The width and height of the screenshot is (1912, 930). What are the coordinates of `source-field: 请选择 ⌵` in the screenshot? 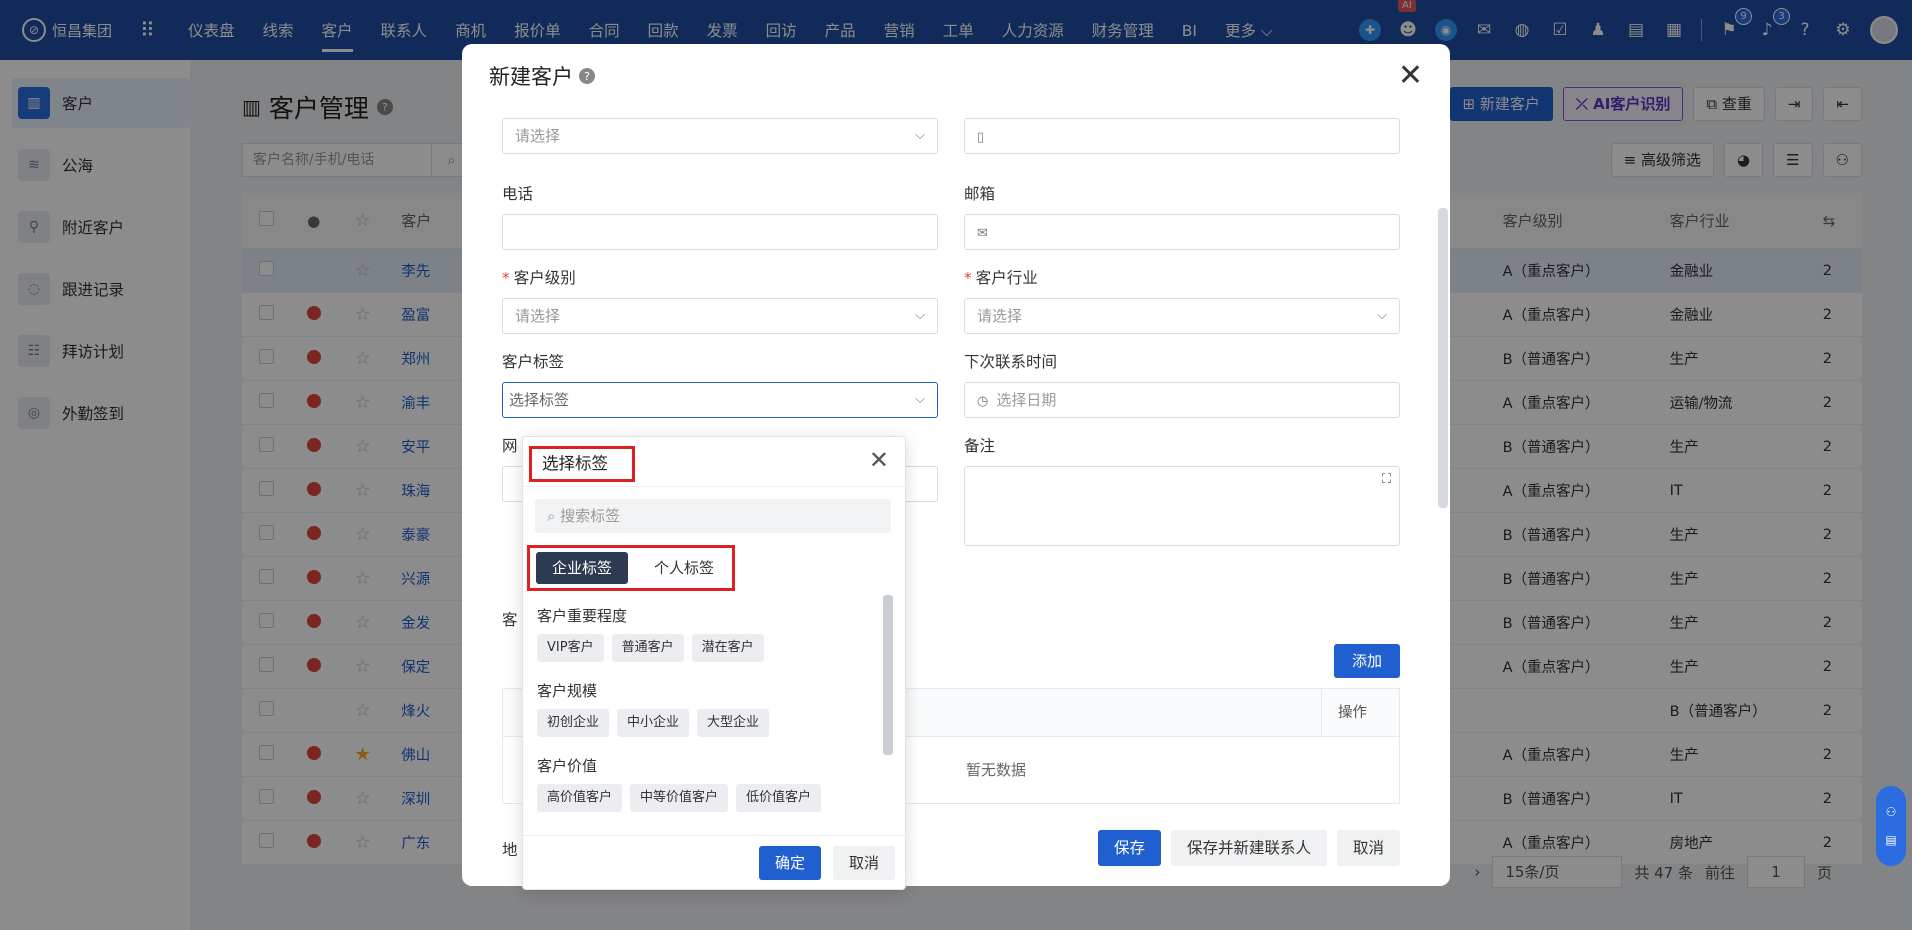 It's located at (720, 136).